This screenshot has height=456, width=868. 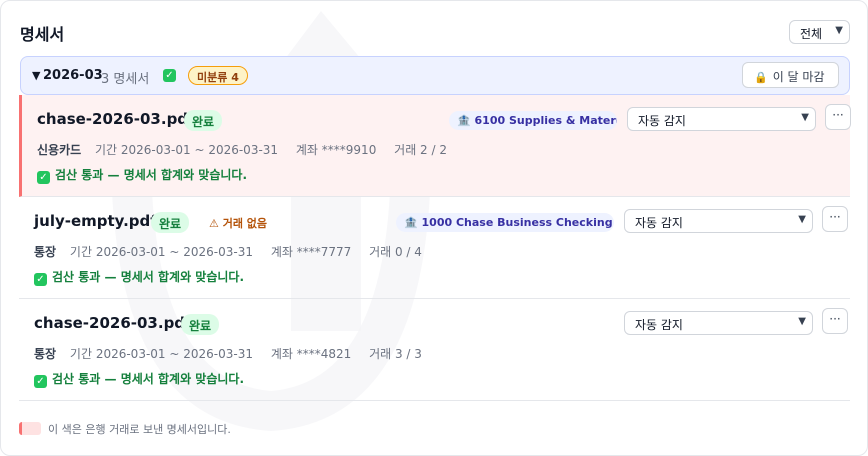 I want to click on bank-row-swatch, so click(x=30, y=428).